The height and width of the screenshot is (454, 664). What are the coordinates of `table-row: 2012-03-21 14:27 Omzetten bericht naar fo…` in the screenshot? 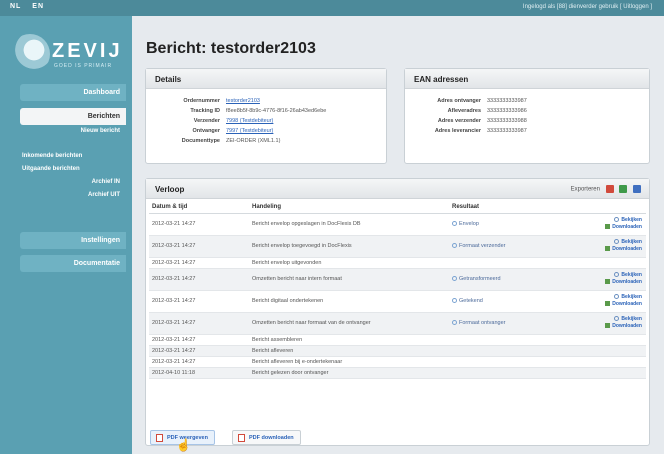 It's located at (397, 323).